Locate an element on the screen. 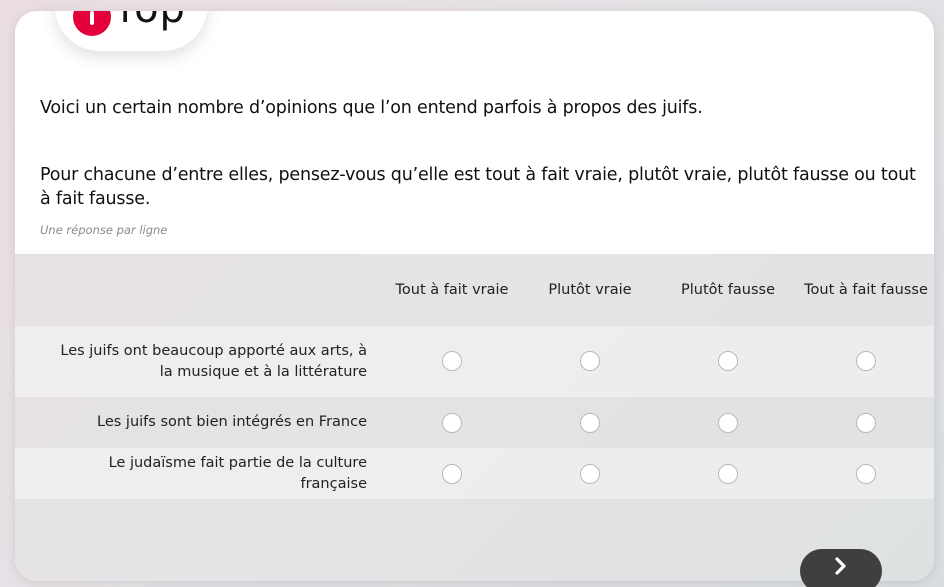 The height and width of the screenshot is (587, 944). radio-judaisme-tout-a-fait-vraie is located at coordinates (452, 474).